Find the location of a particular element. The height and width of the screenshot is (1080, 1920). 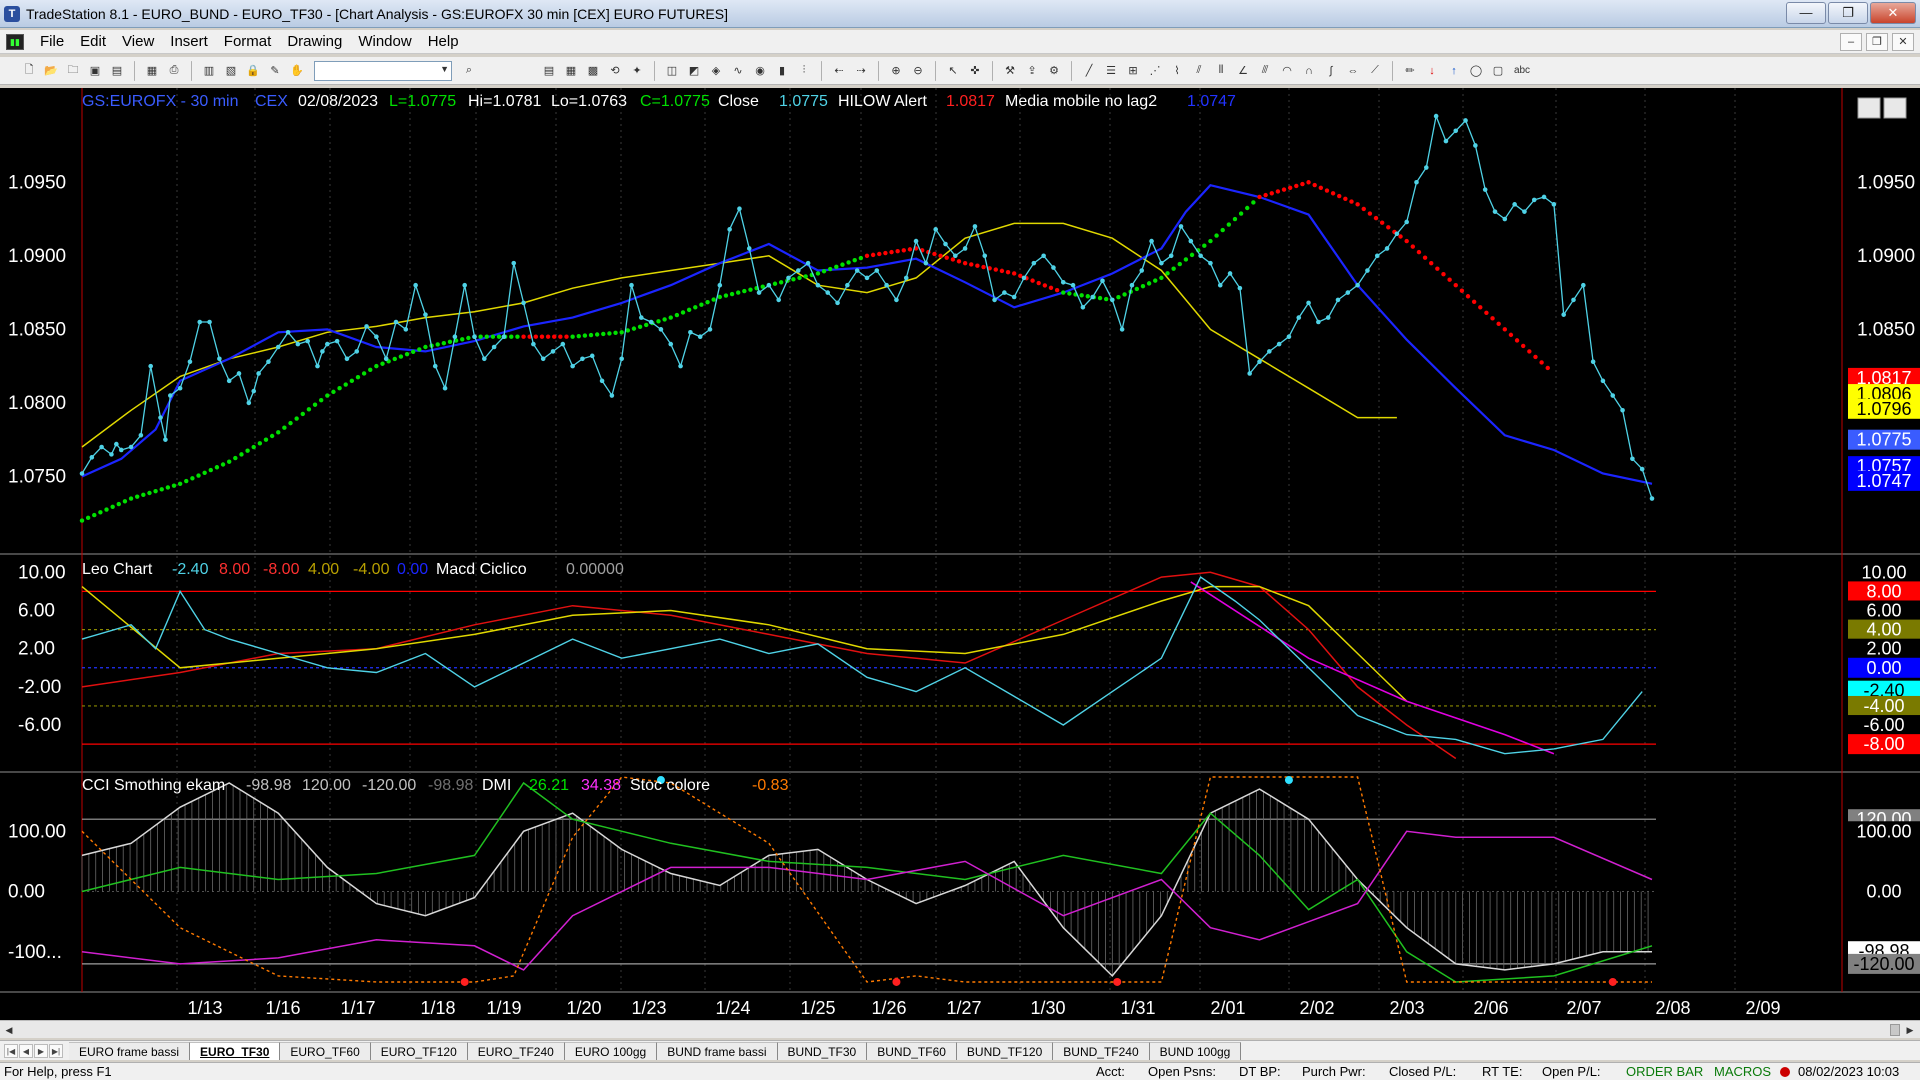

tab-bund-tf120: BUND_TF120 is located at coordinates (1005, 1050).